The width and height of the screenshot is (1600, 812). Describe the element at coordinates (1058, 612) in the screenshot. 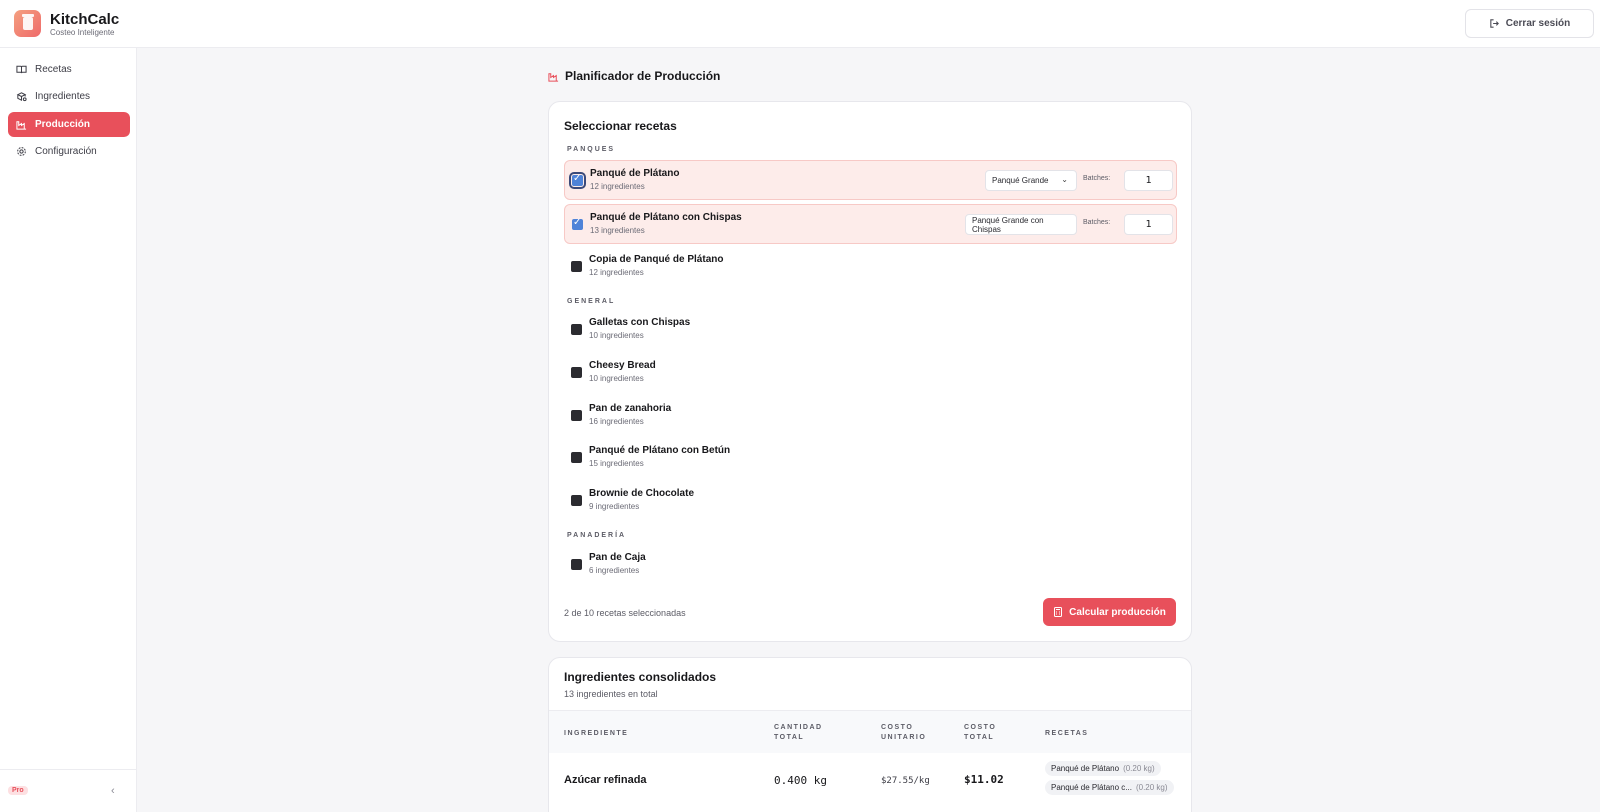

I see `calculator-icon` at that location.